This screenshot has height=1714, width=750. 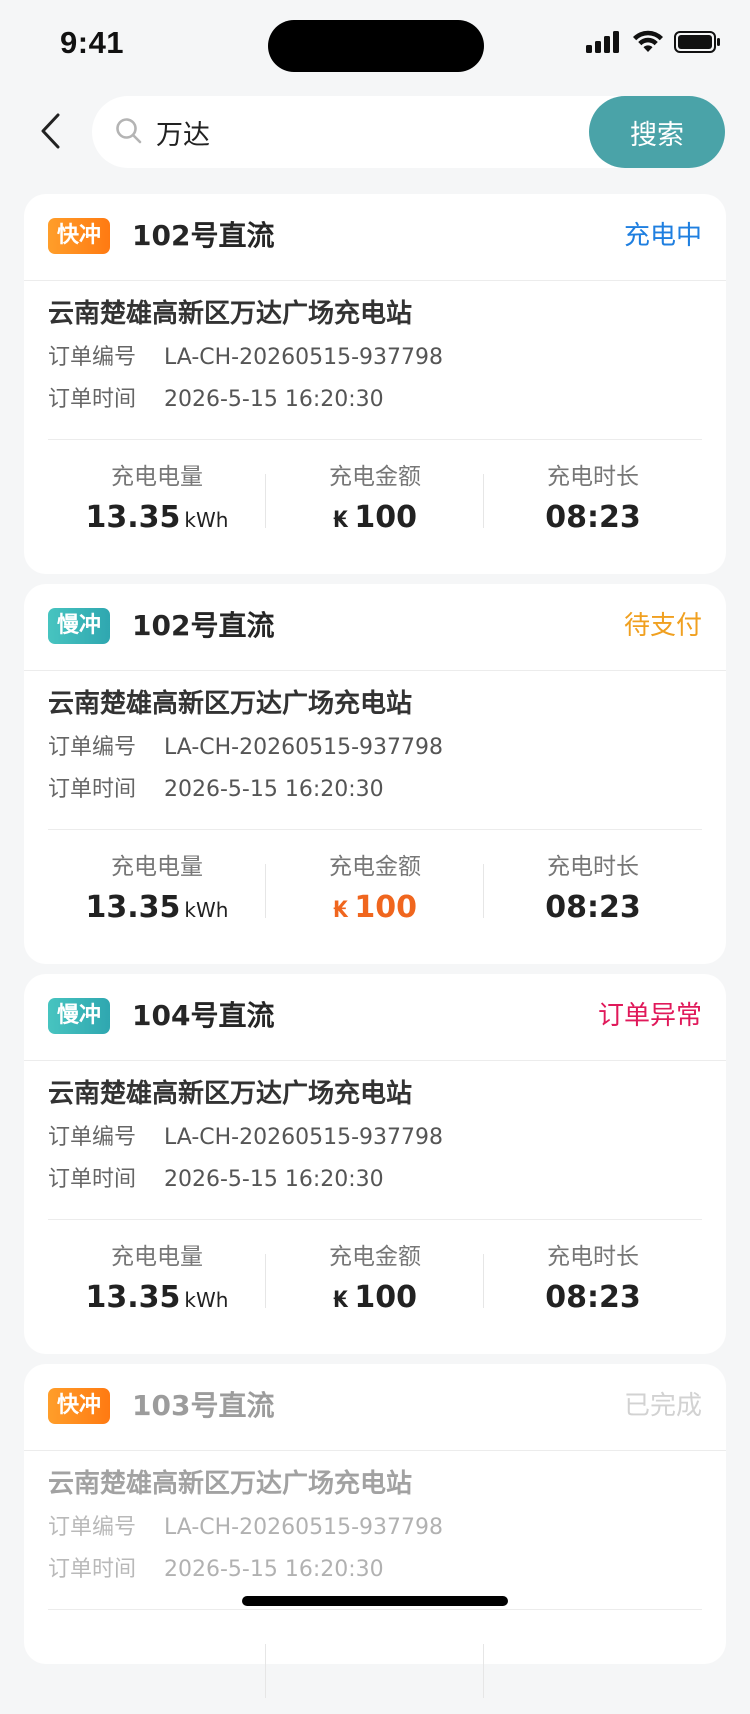 I want to click on chevron-left-icon, so click(x=50, y=133).